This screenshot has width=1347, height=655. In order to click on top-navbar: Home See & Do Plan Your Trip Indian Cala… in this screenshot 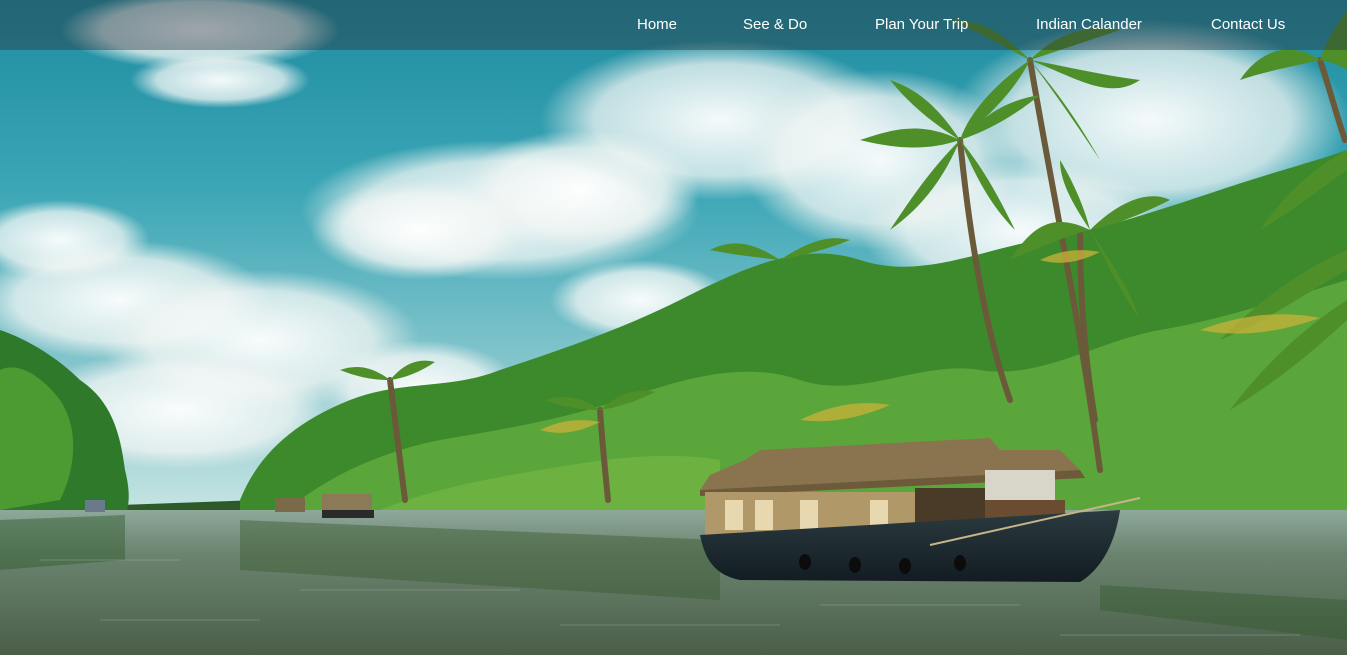, I will do `click(673, 25)`.